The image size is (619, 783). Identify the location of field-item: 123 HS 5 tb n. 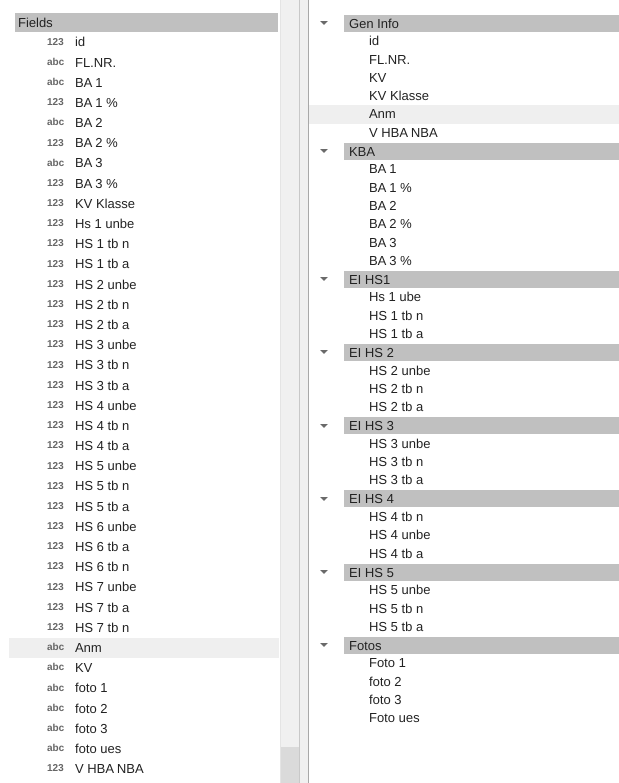
(144, 486).